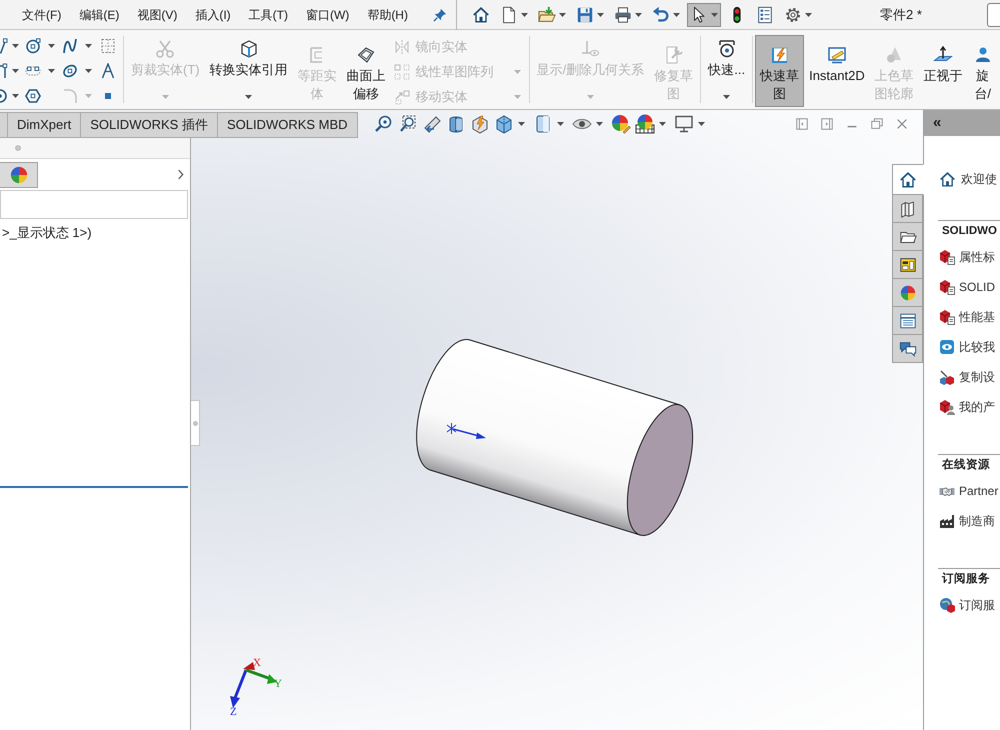 This screenshot has height=730, width=1000. I want to click on task-link: 性能基, so click(977, 317).